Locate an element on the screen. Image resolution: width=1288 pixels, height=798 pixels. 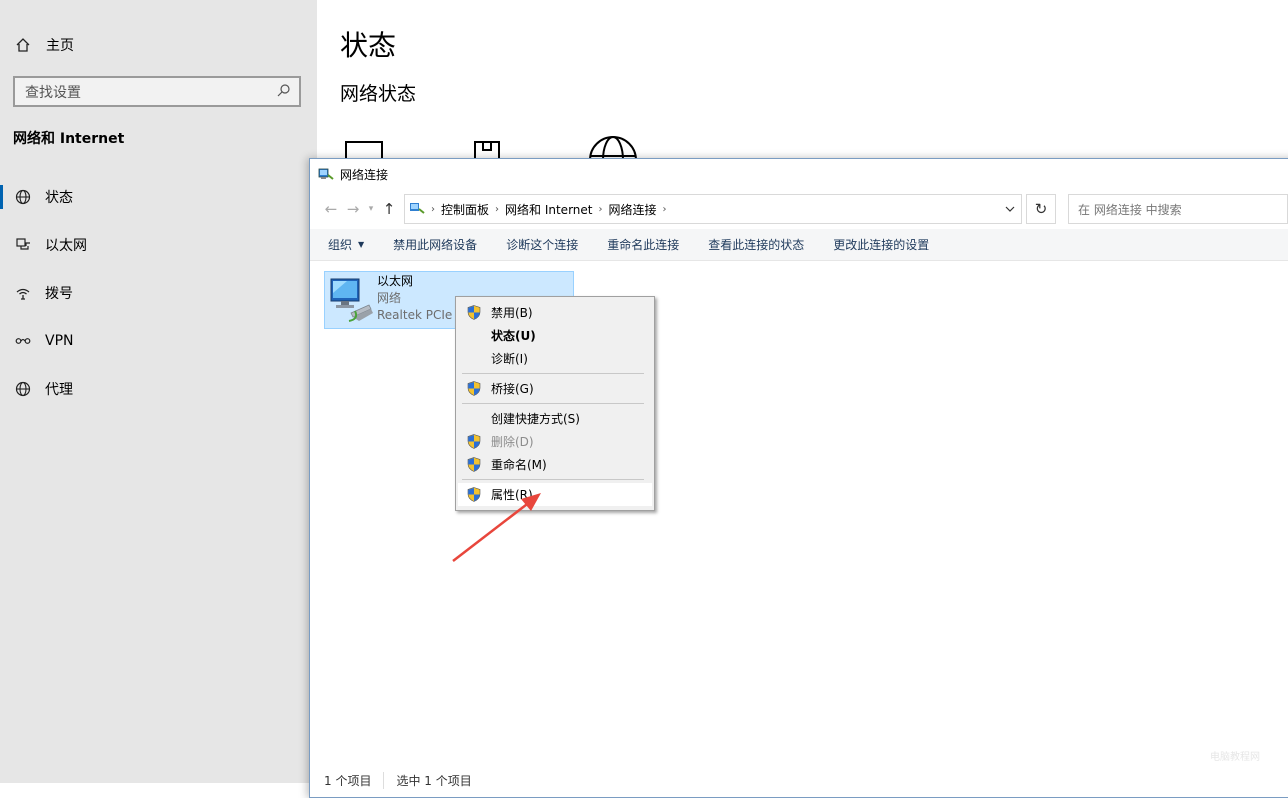
search-icon is located at coordinates (284, 92).